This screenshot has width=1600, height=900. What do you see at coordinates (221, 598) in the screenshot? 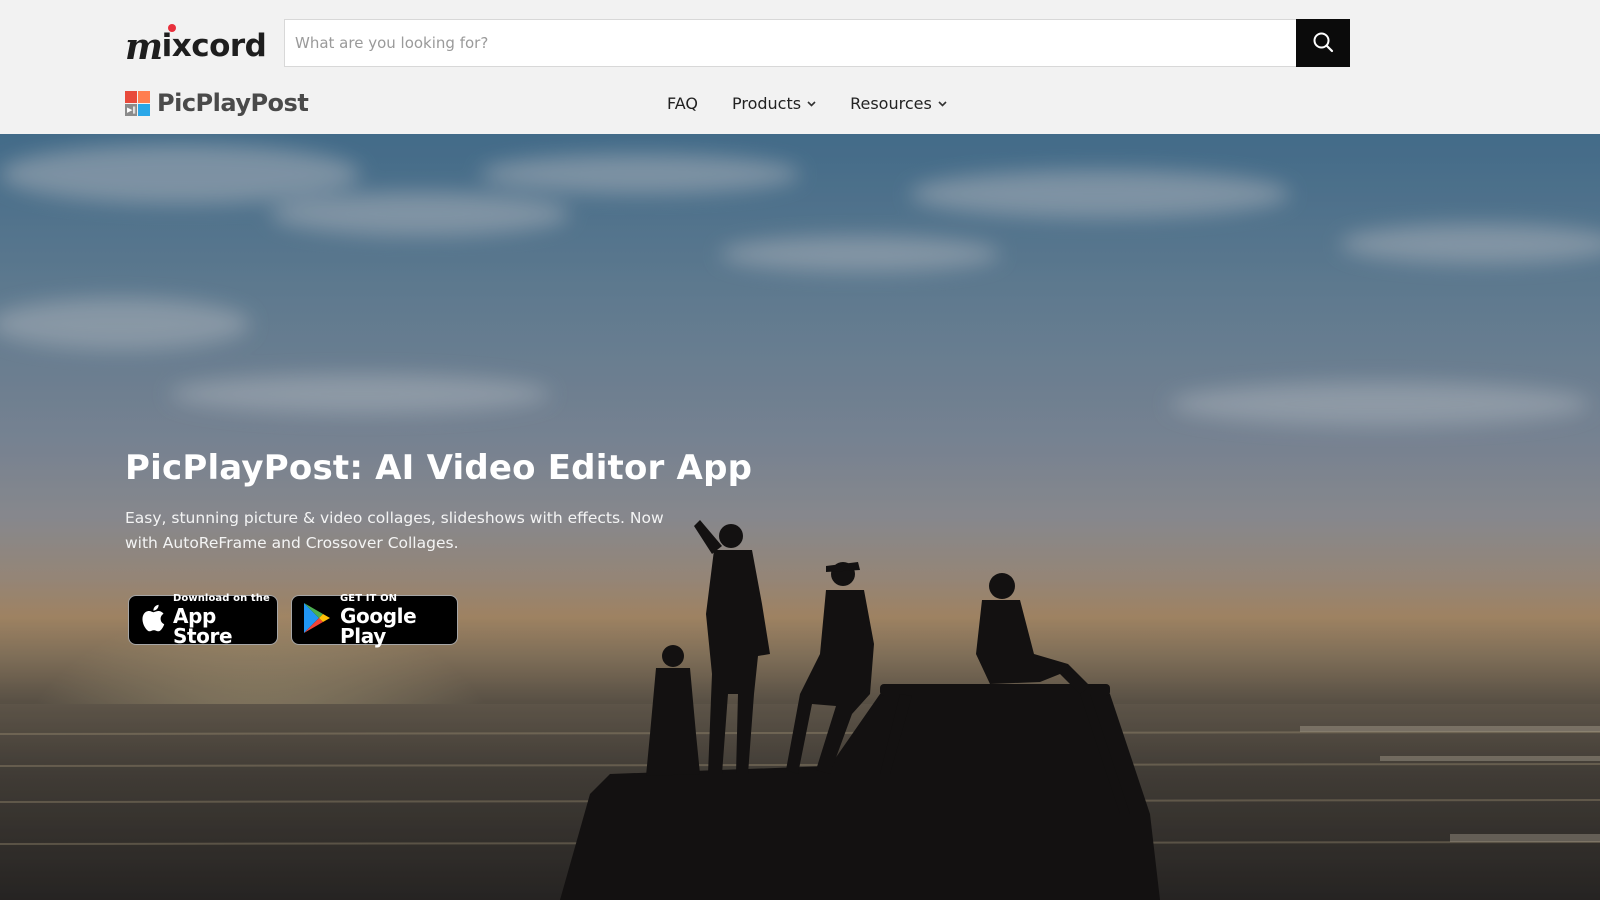
I see `app-store-small-text: Download on the` at bounding box center [221, 598].